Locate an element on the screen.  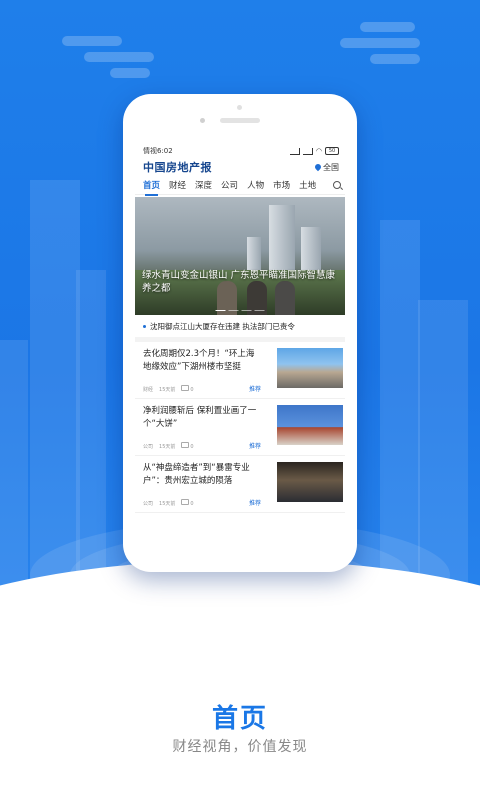
tab-market: 市场 is located at coordinates (281, 185).